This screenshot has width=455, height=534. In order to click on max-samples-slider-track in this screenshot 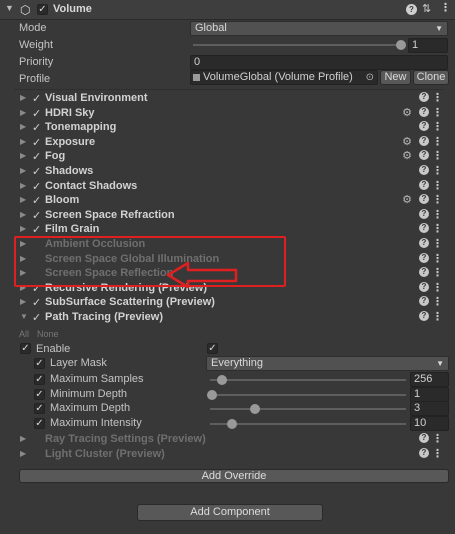, I will do `click(308, 380)`.